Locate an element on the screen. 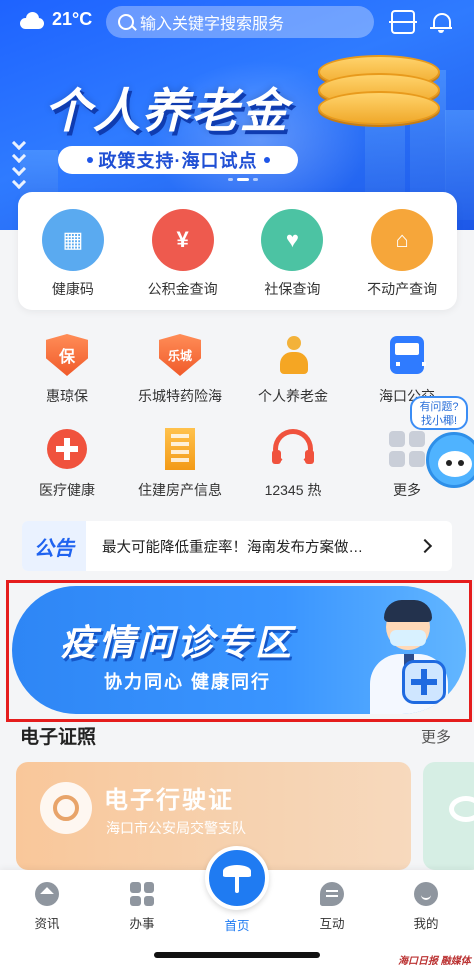 The image size is (474, 970). service-label: 乐城特药险海 is located at coordinates (180, 396).